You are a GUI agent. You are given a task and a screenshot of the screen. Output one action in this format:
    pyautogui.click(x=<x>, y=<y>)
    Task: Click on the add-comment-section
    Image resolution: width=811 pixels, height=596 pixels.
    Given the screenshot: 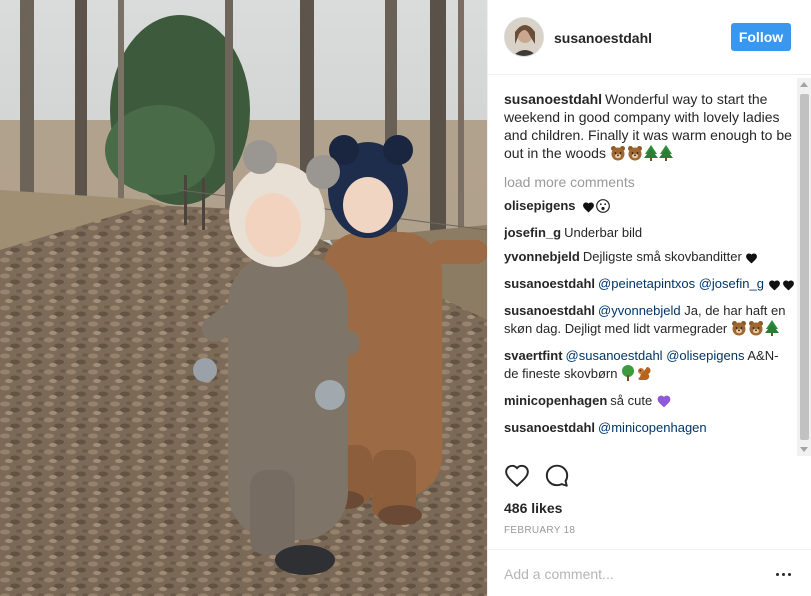 What is the action you would take?
    pyautogui.click(x=649, y=572)
    